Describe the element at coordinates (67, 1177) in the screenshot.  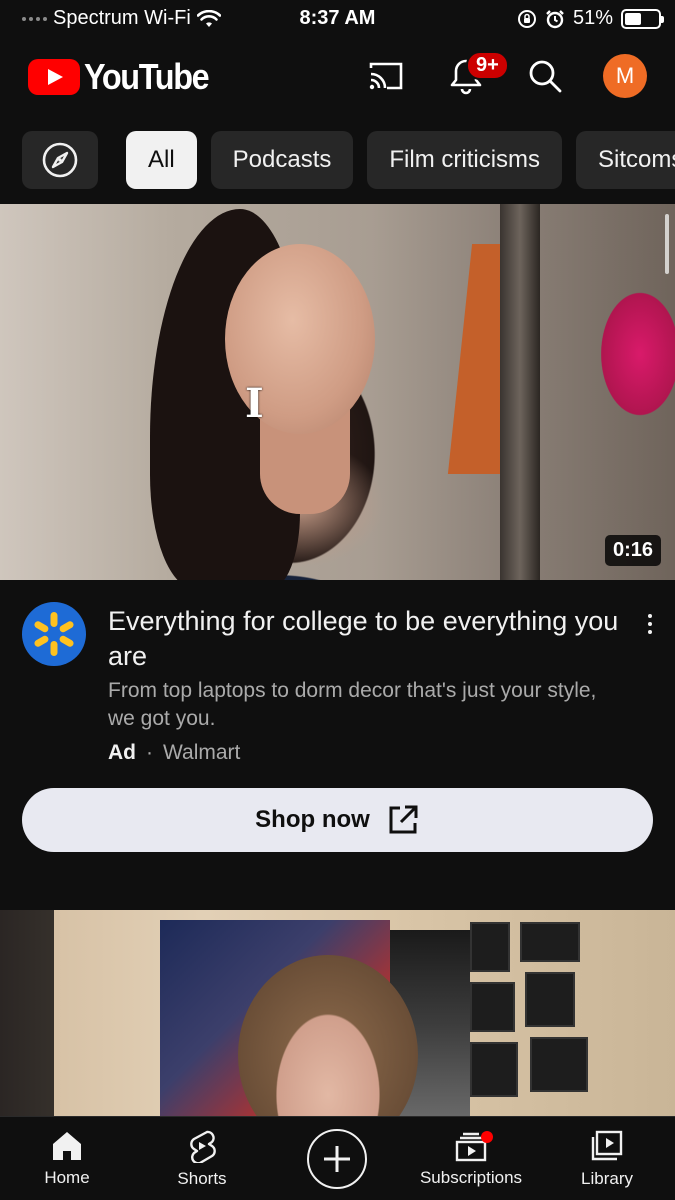
I see `tab-home-label: Home` at that location.